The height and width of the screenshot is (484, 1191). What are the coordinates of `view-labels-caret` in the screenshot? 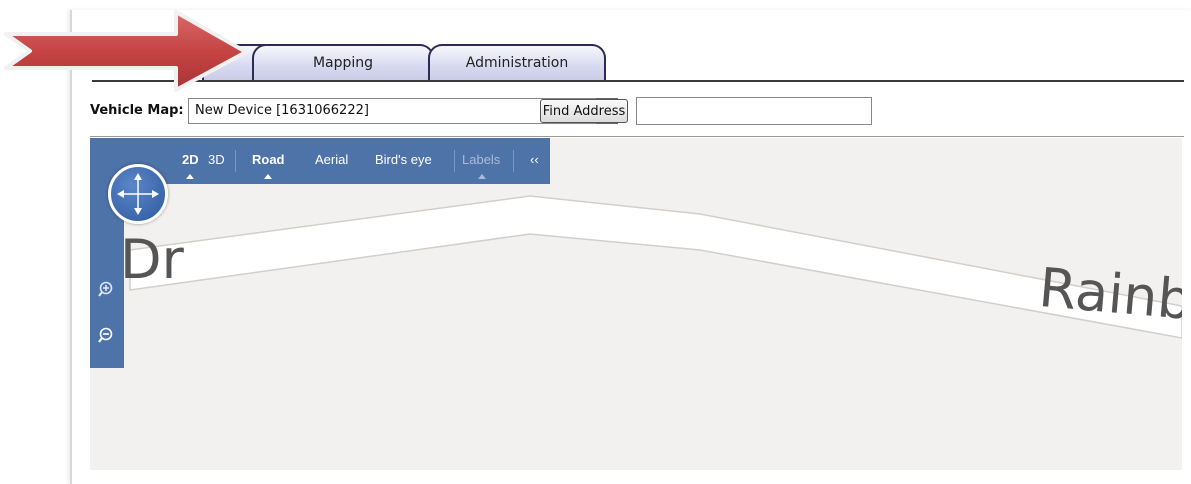 It's located at (482, 176).